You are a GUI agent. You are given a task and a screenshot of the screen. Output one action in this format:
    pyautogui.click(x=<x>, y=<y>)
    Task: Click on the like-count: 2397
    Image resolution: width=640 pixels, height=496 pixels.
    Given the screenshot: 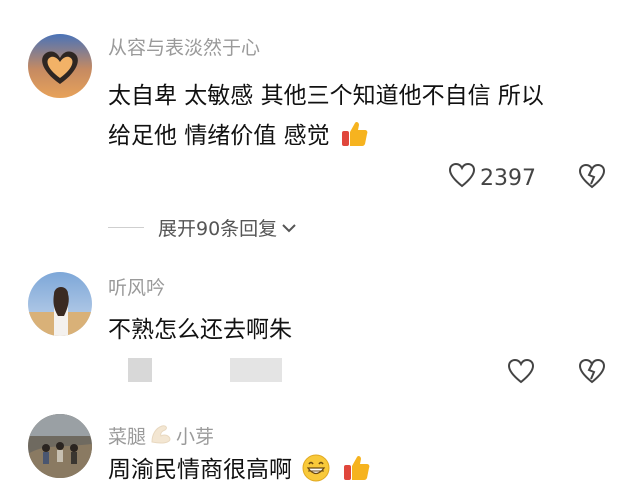 What is the action you would take?
    pyautogui.click(x=508, y=178)
    